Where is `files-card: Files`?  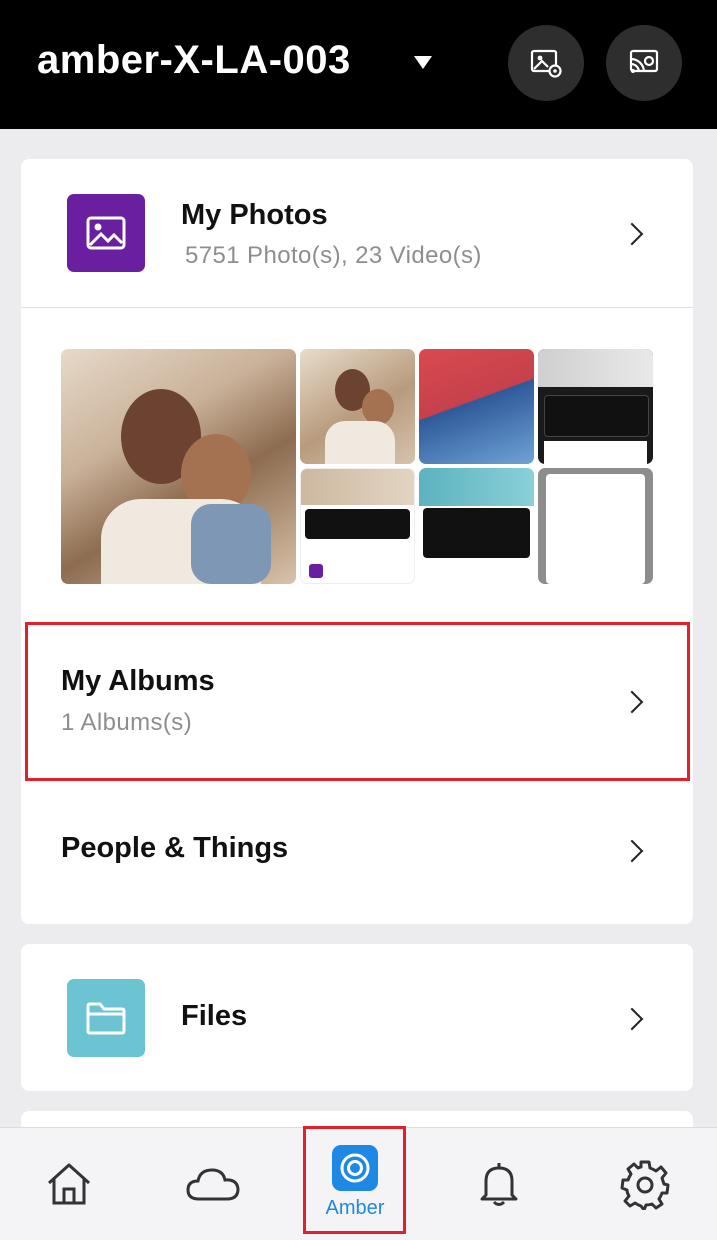 files-card: Files is located at coordinates (357, 1017).